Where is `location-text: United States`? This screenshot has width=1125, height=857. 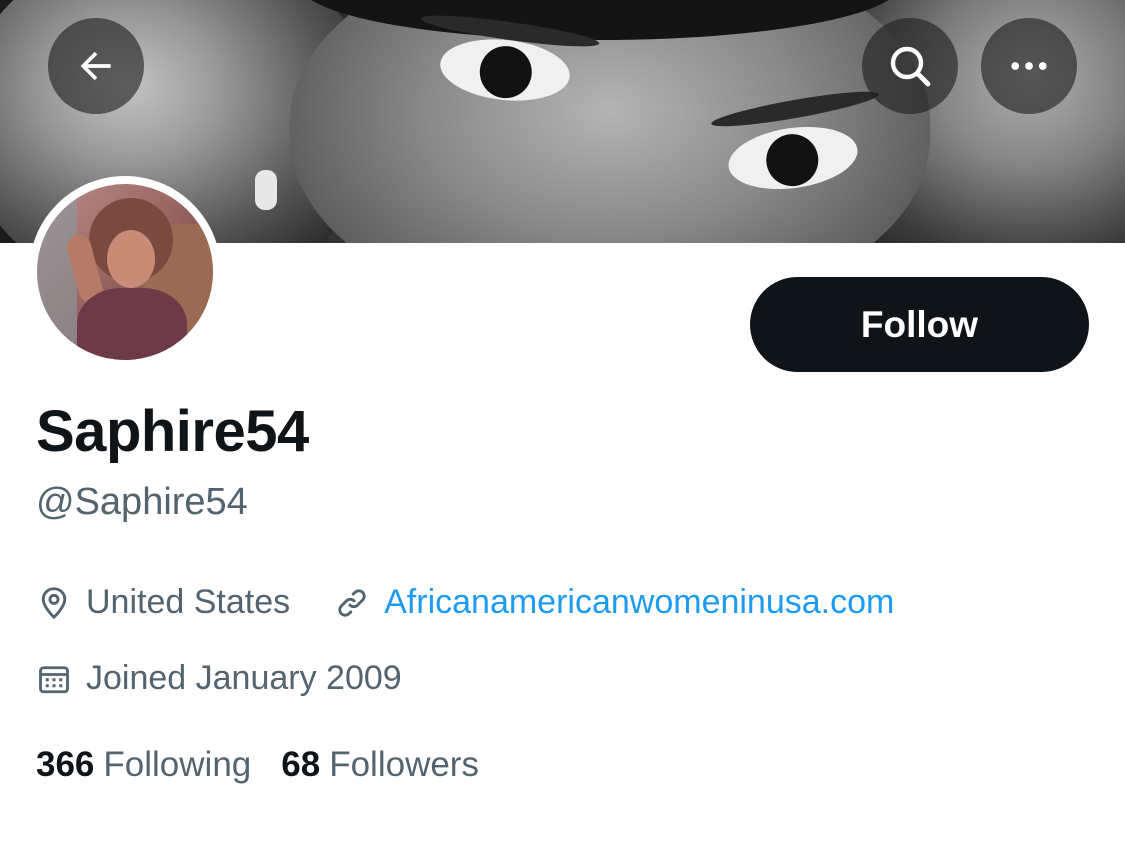
location-text: United States is located at coordinates (188, 602).